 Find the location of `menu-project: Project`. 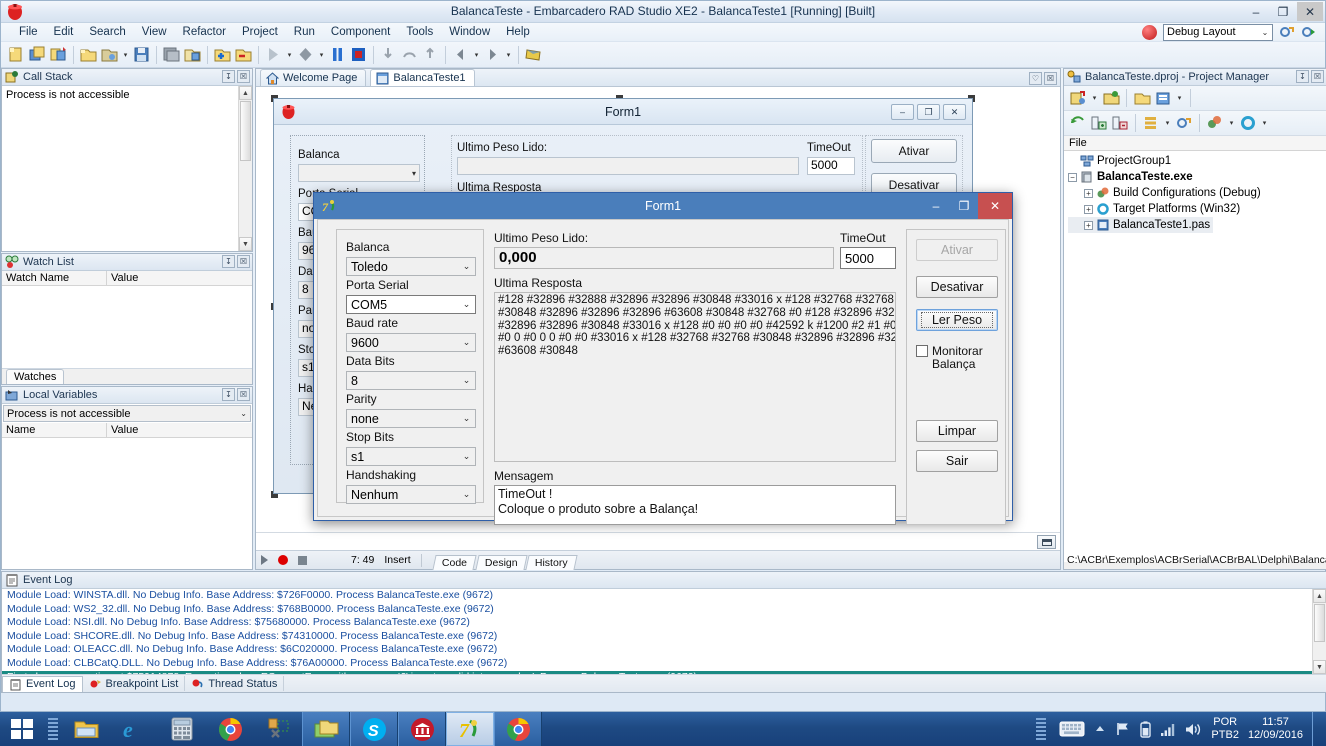

menu-project: Project is located at coordinates (260, 32).